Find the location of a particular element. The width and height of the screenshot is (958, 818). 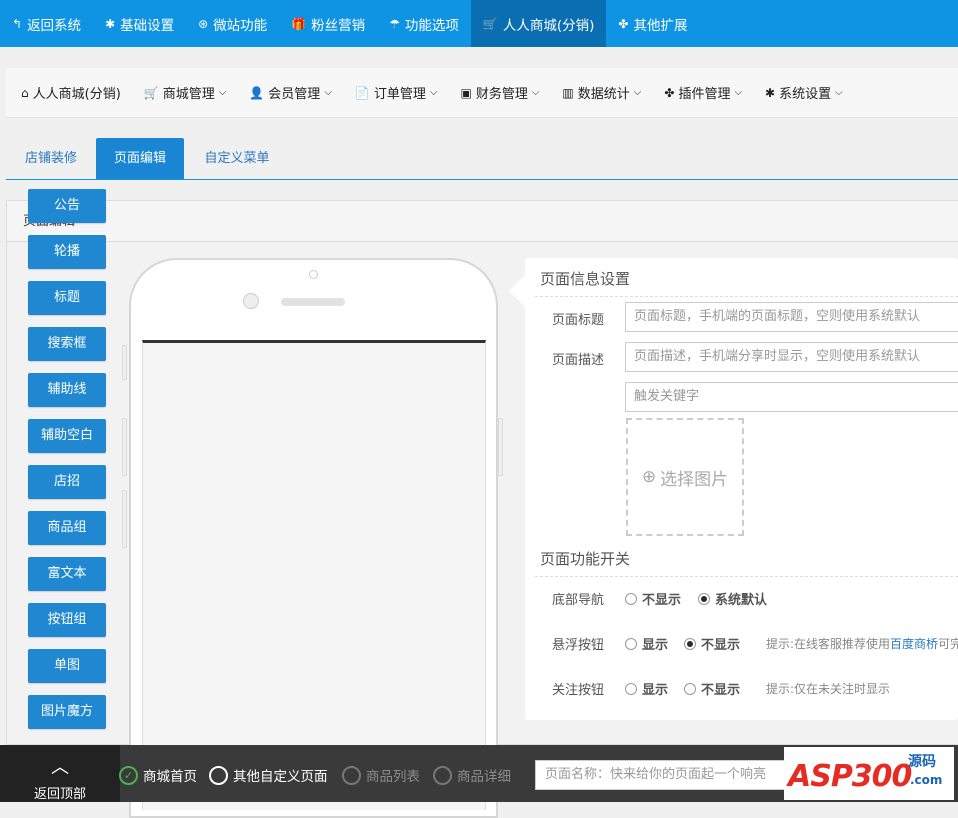

widget-guideline-button: 辅助线 is located at coordinates (67, 390).